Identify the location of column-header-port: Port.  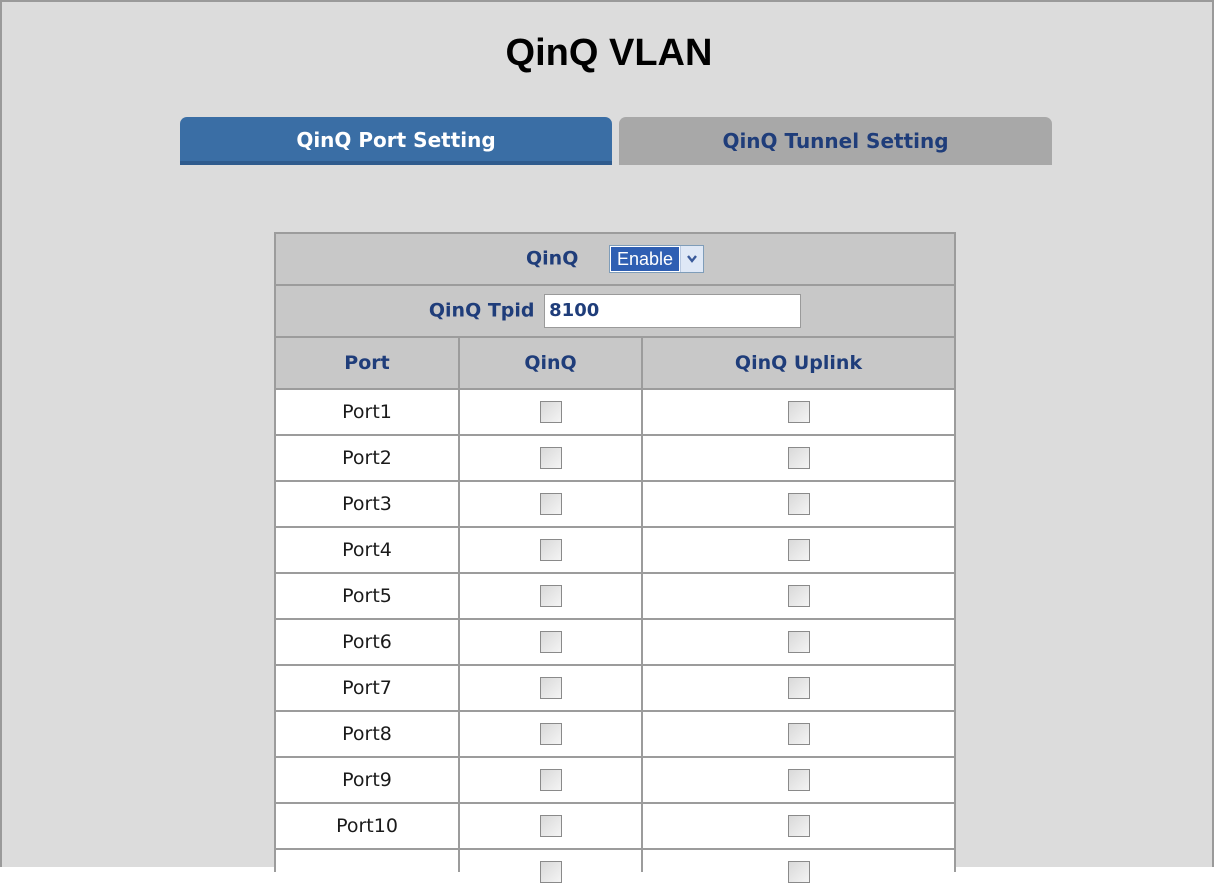
(367, 363).